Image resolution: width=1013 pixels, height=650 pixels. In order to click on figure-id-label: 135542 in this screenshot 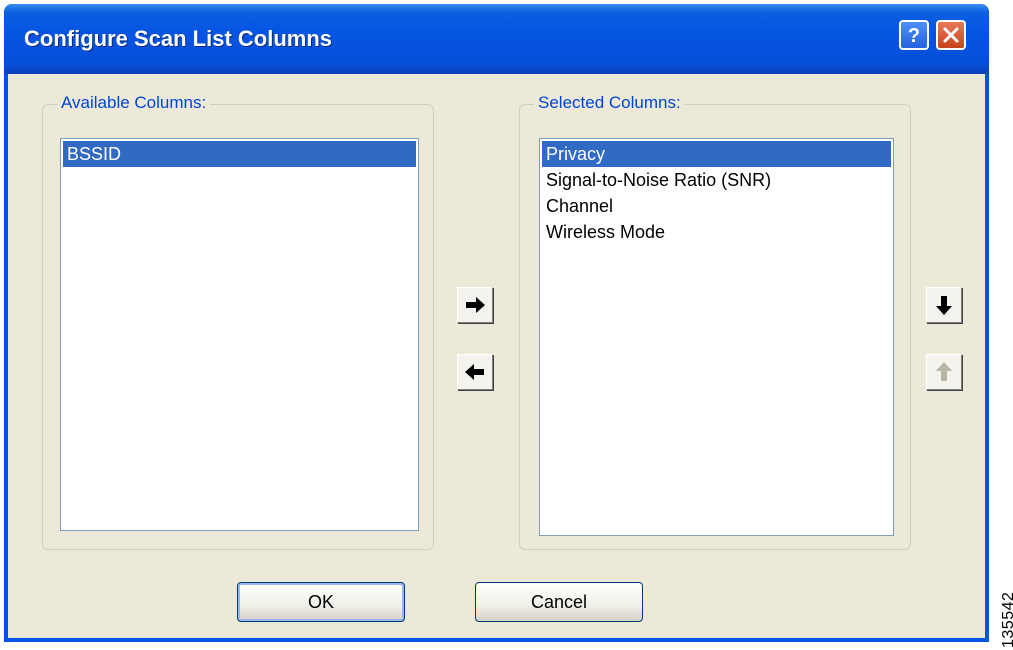, I will do `click(1006, 619)`.